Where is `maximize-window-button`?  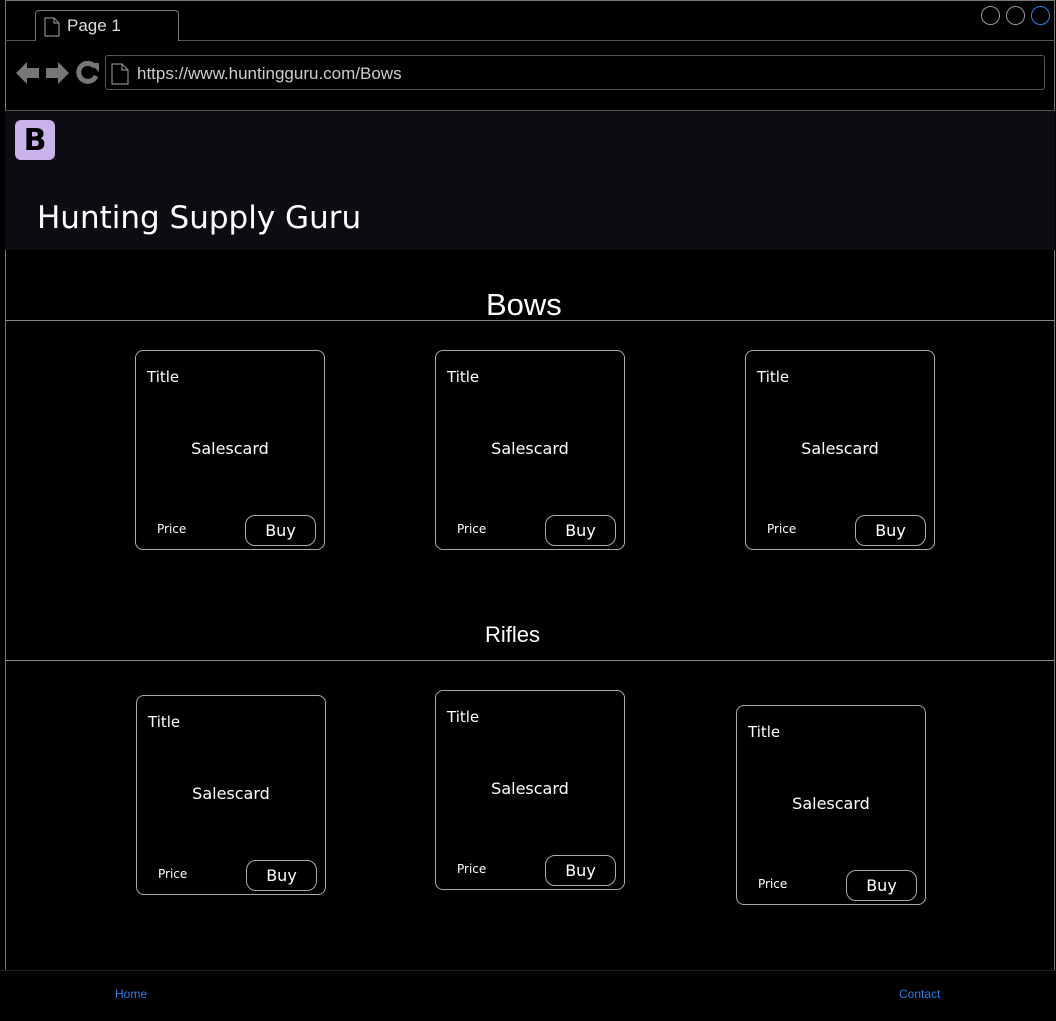 maximize-window-button is located at coordinates (1015, 15).